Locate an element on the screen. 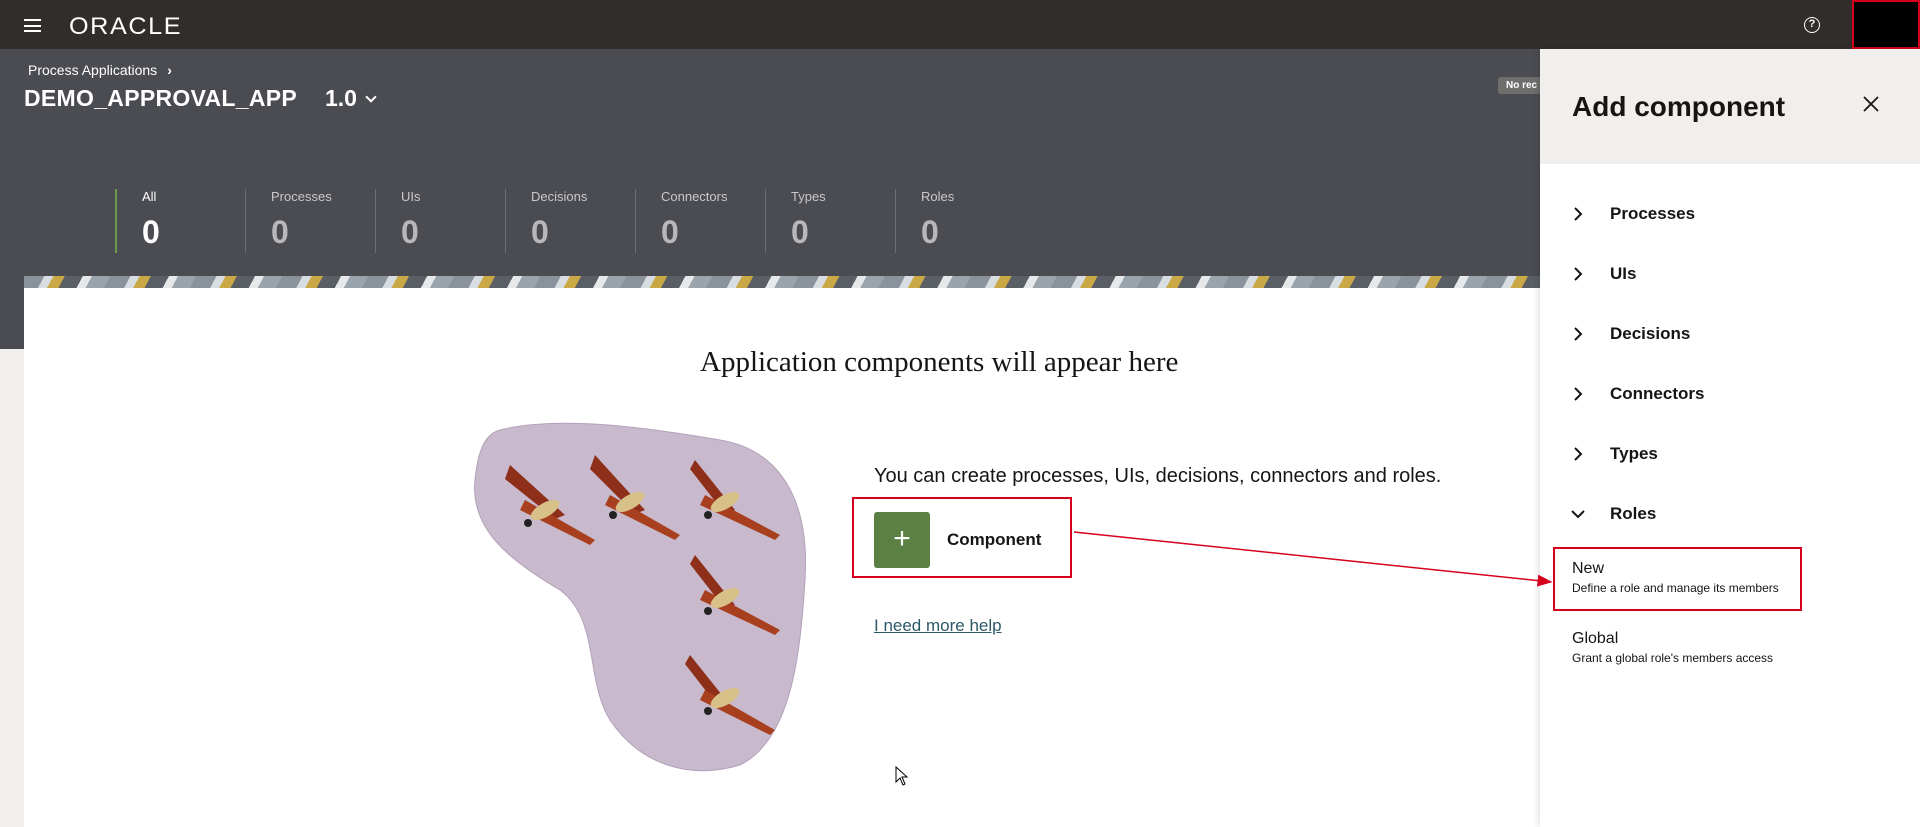 The height and width of the screenshot is (827, 1920). stat-types: Types 0 is located at coordinates (830, 221).